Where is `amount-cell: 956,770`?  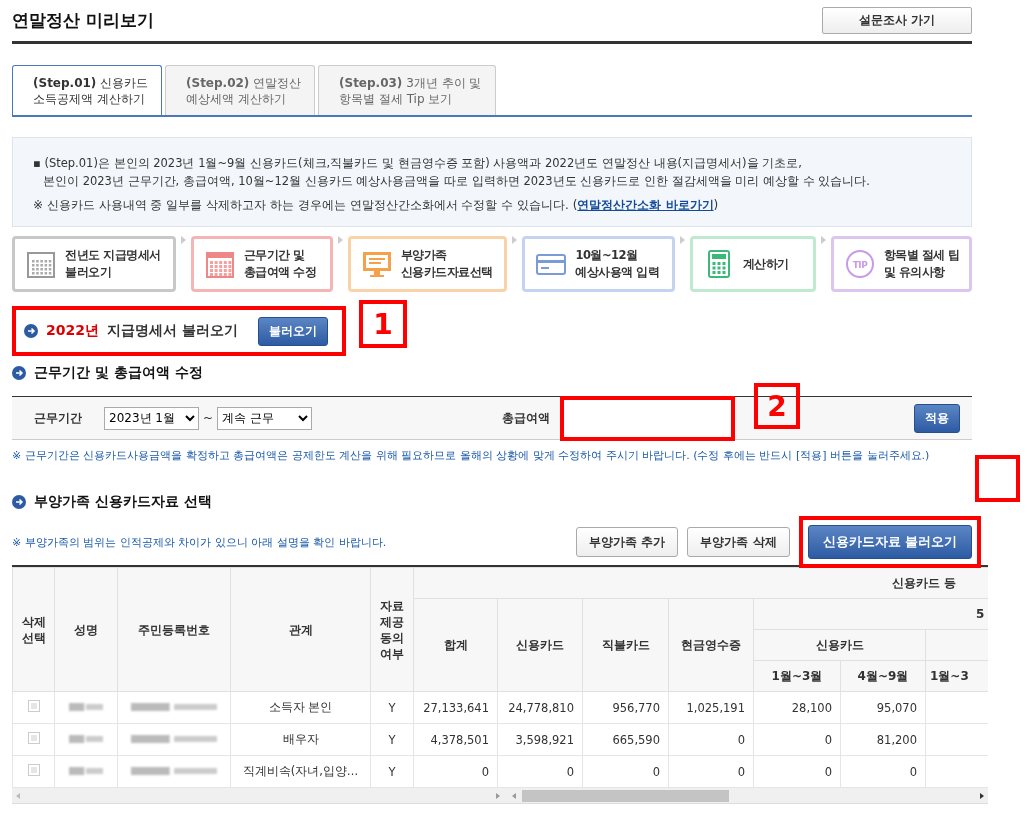
amount-cell: 956,770 is located at coordinates (625, 707).